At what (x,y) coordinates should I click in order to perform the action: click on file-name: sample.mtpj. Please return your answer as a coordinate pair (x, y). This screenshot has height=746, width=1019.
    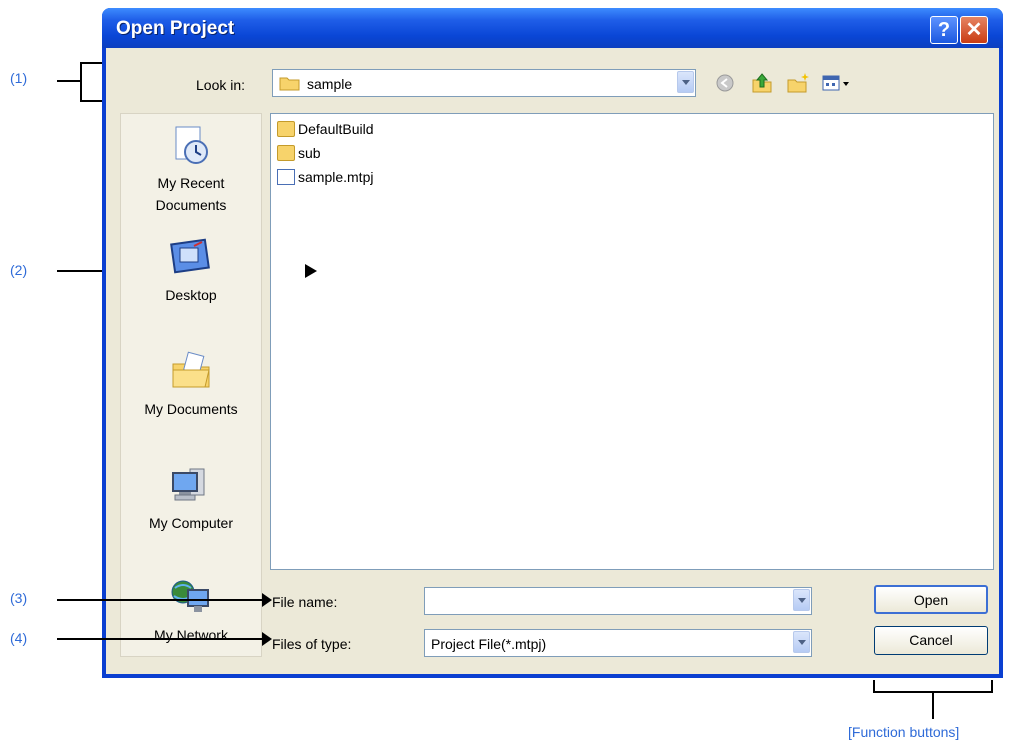
    Looking at the image, I should click on (336, 177).